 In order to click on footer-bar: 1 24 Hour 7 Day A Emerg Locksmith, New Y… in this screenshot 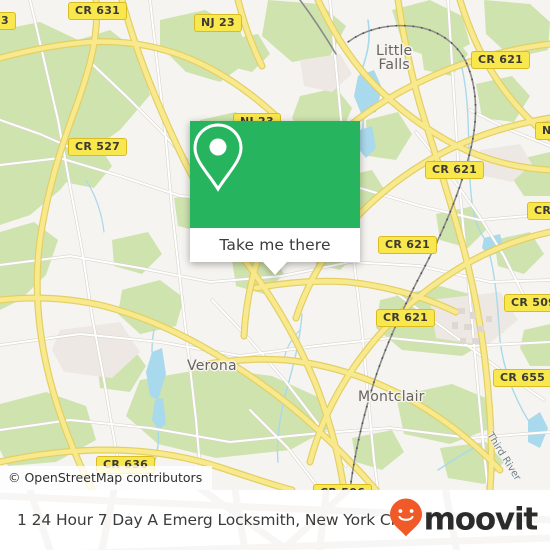, I will do `click(275, 520)`.